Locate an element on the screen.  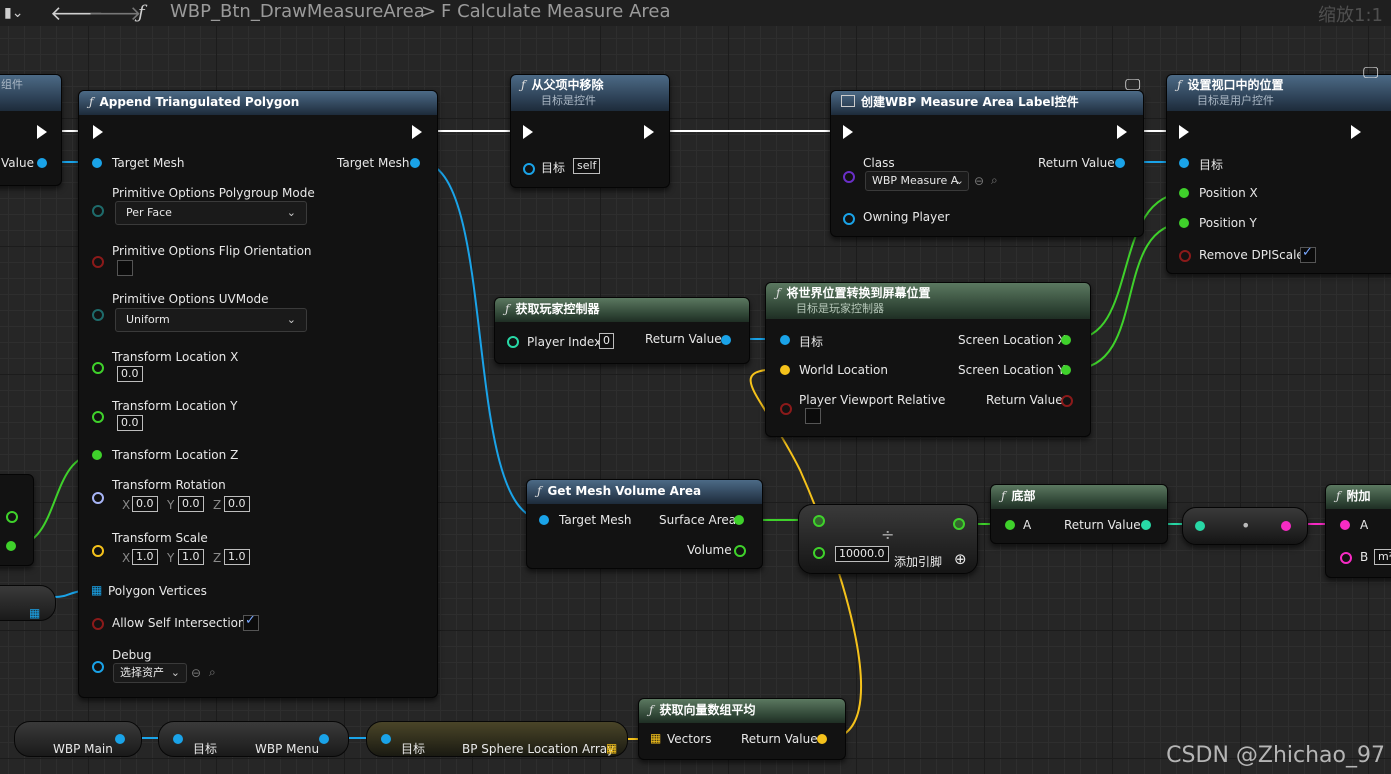
rotation-y-input: 0.0 is located at coordinates (191, 504).